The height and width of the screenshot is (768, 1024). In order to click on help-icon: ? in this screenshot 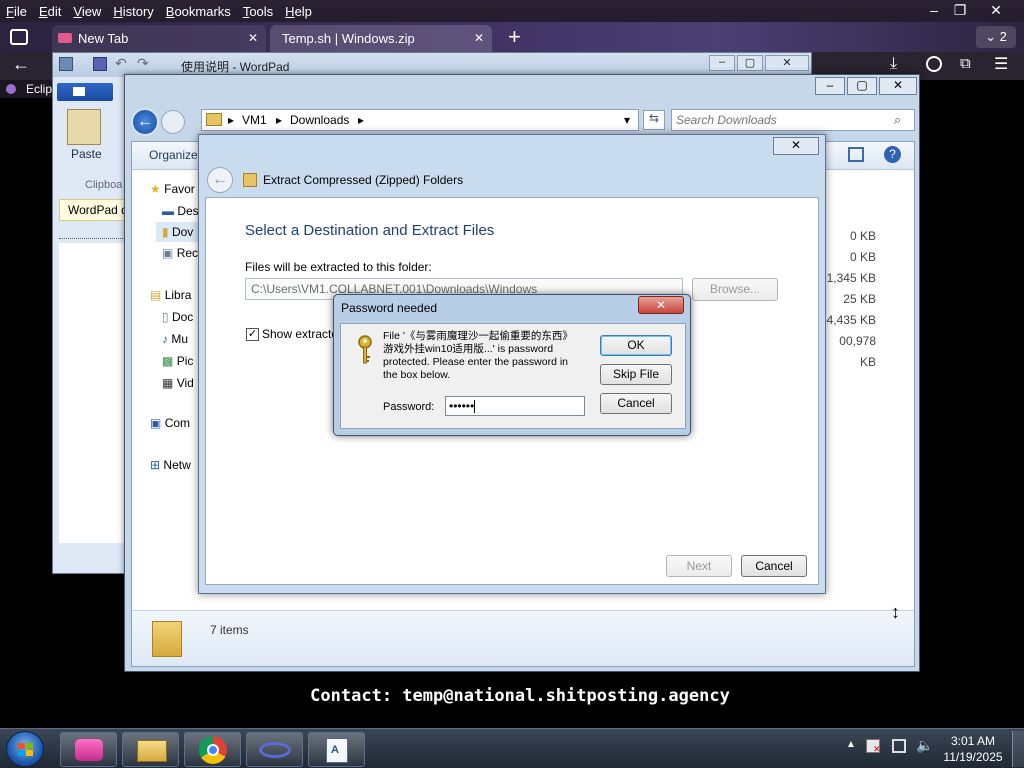, I will do `click(892, 154)`.